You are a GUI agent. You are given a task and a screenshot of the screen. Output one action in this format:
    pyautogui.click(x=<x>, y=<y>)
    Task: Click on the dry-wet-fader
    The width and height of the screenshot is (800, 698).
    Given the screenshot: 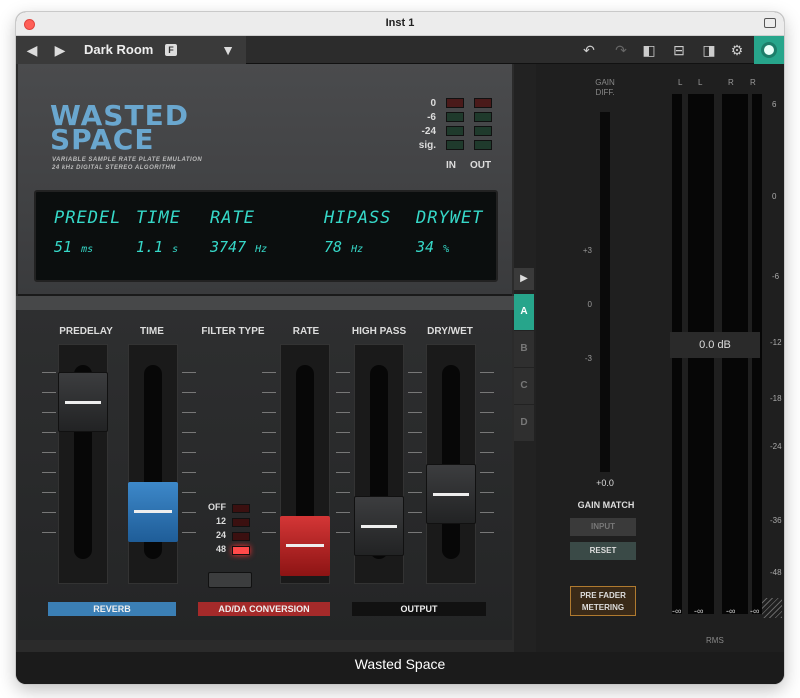 What is the action you would take?
    pyautogui.click(x=451, y=494)
    